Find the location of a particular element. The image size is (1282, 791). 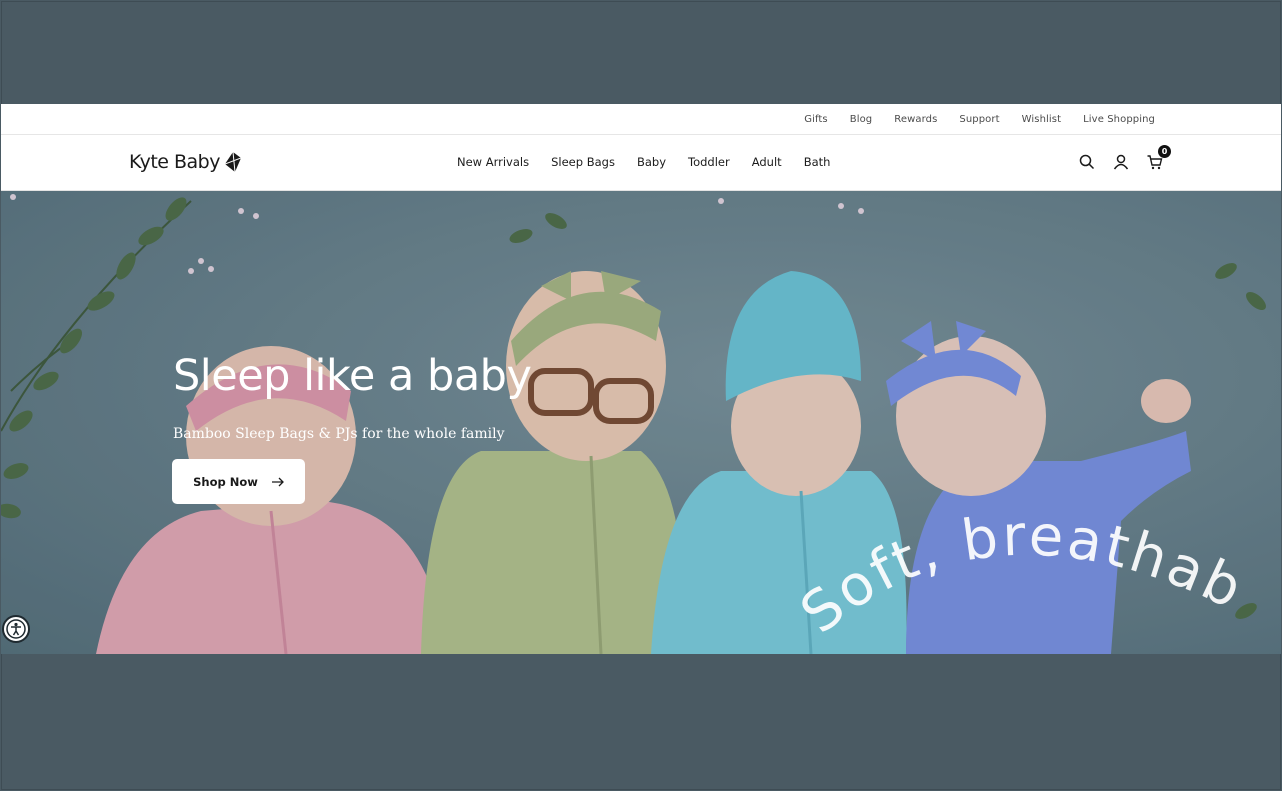

curved-tagline-text: Soft, breathab is located at coordinates (1020, 574).